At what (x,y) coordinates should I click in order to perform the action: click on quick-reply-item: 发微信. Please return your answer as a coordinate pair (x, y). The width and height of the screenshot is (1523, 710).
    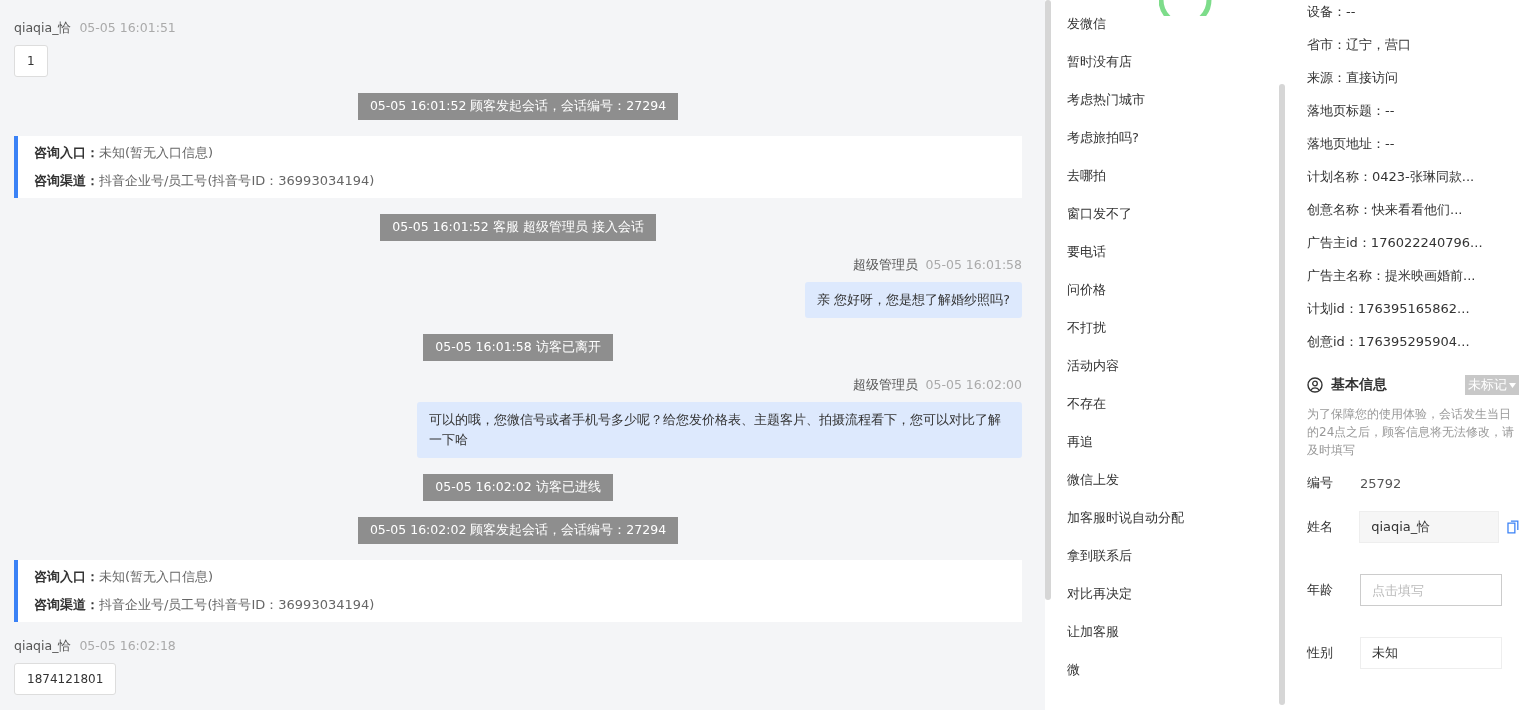
    Looking at the image, I should click on (1173, 23).